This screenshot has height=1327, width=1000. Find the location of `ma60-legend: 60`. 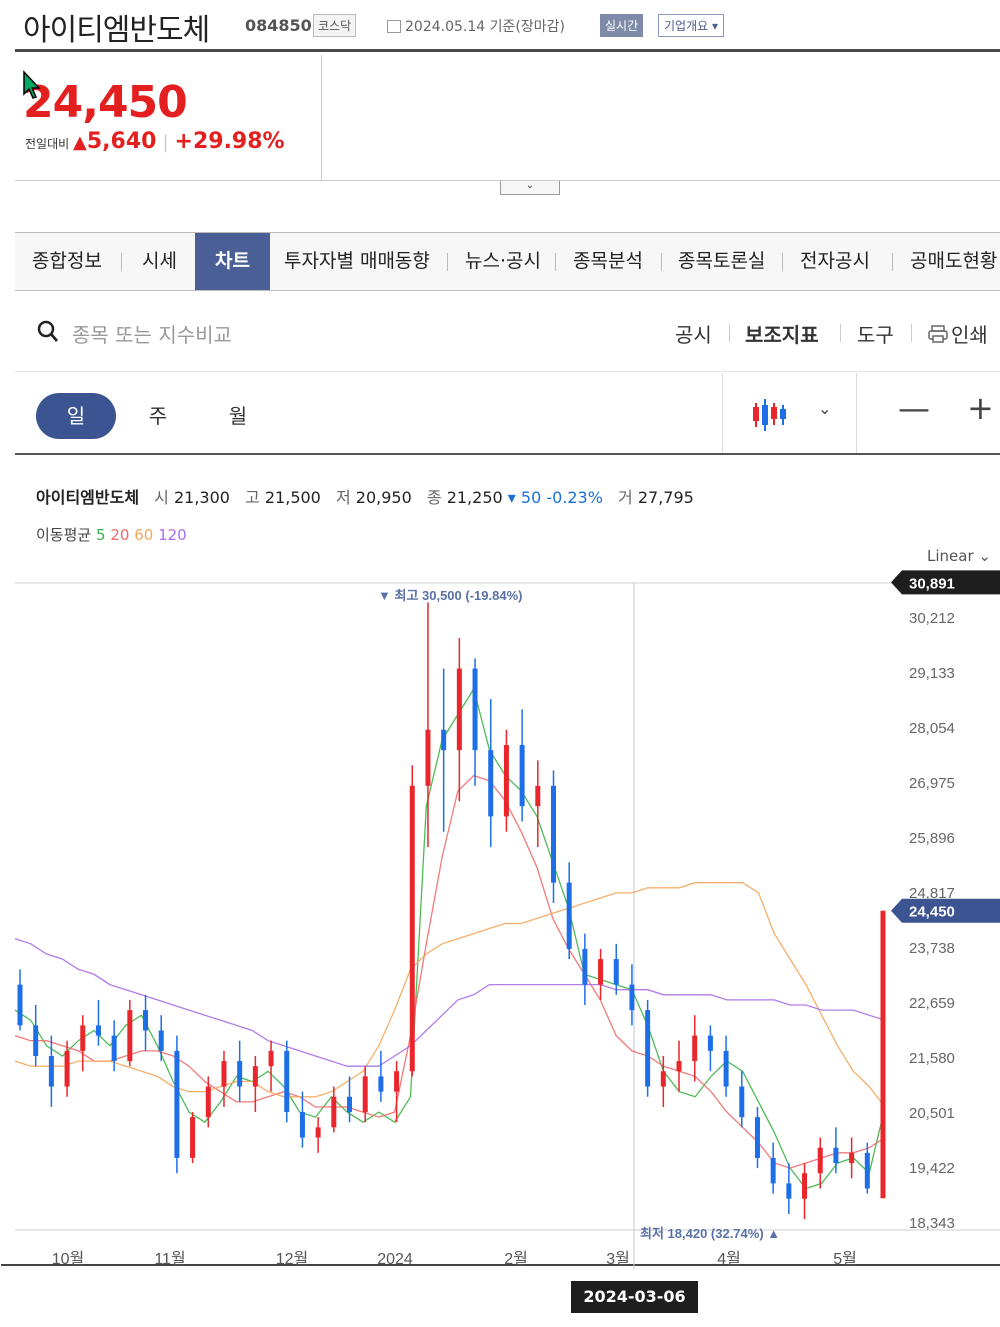

ma60-legend: 60 is located at coordinates (143, 535).